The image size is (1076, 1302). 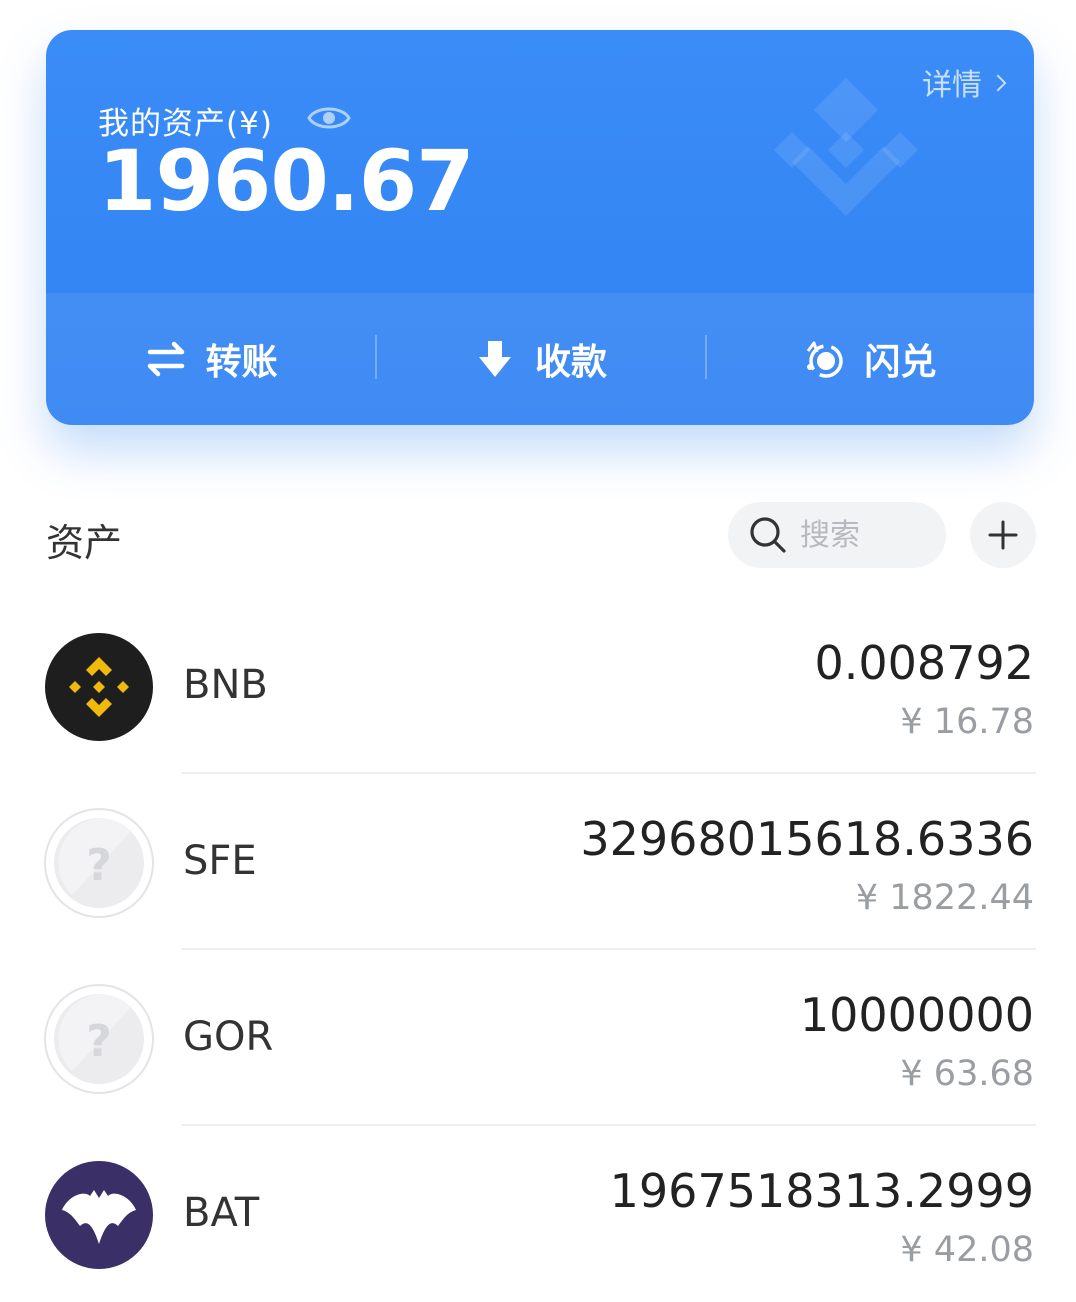 What do you see at coordinates (99, 687) in the screenshot?
I see `bnb-logo-icon` at bounding box center [99, 687].